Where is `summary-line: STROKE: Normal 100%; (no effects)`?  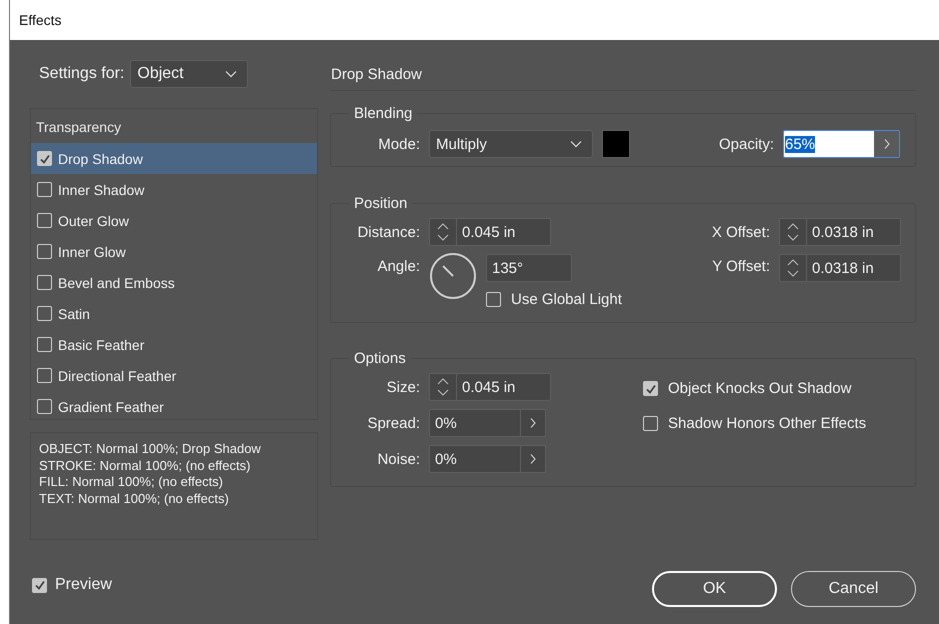 summary-line: STROKE: Normal 100%; (no effects) is located at coordinates (145, 466).